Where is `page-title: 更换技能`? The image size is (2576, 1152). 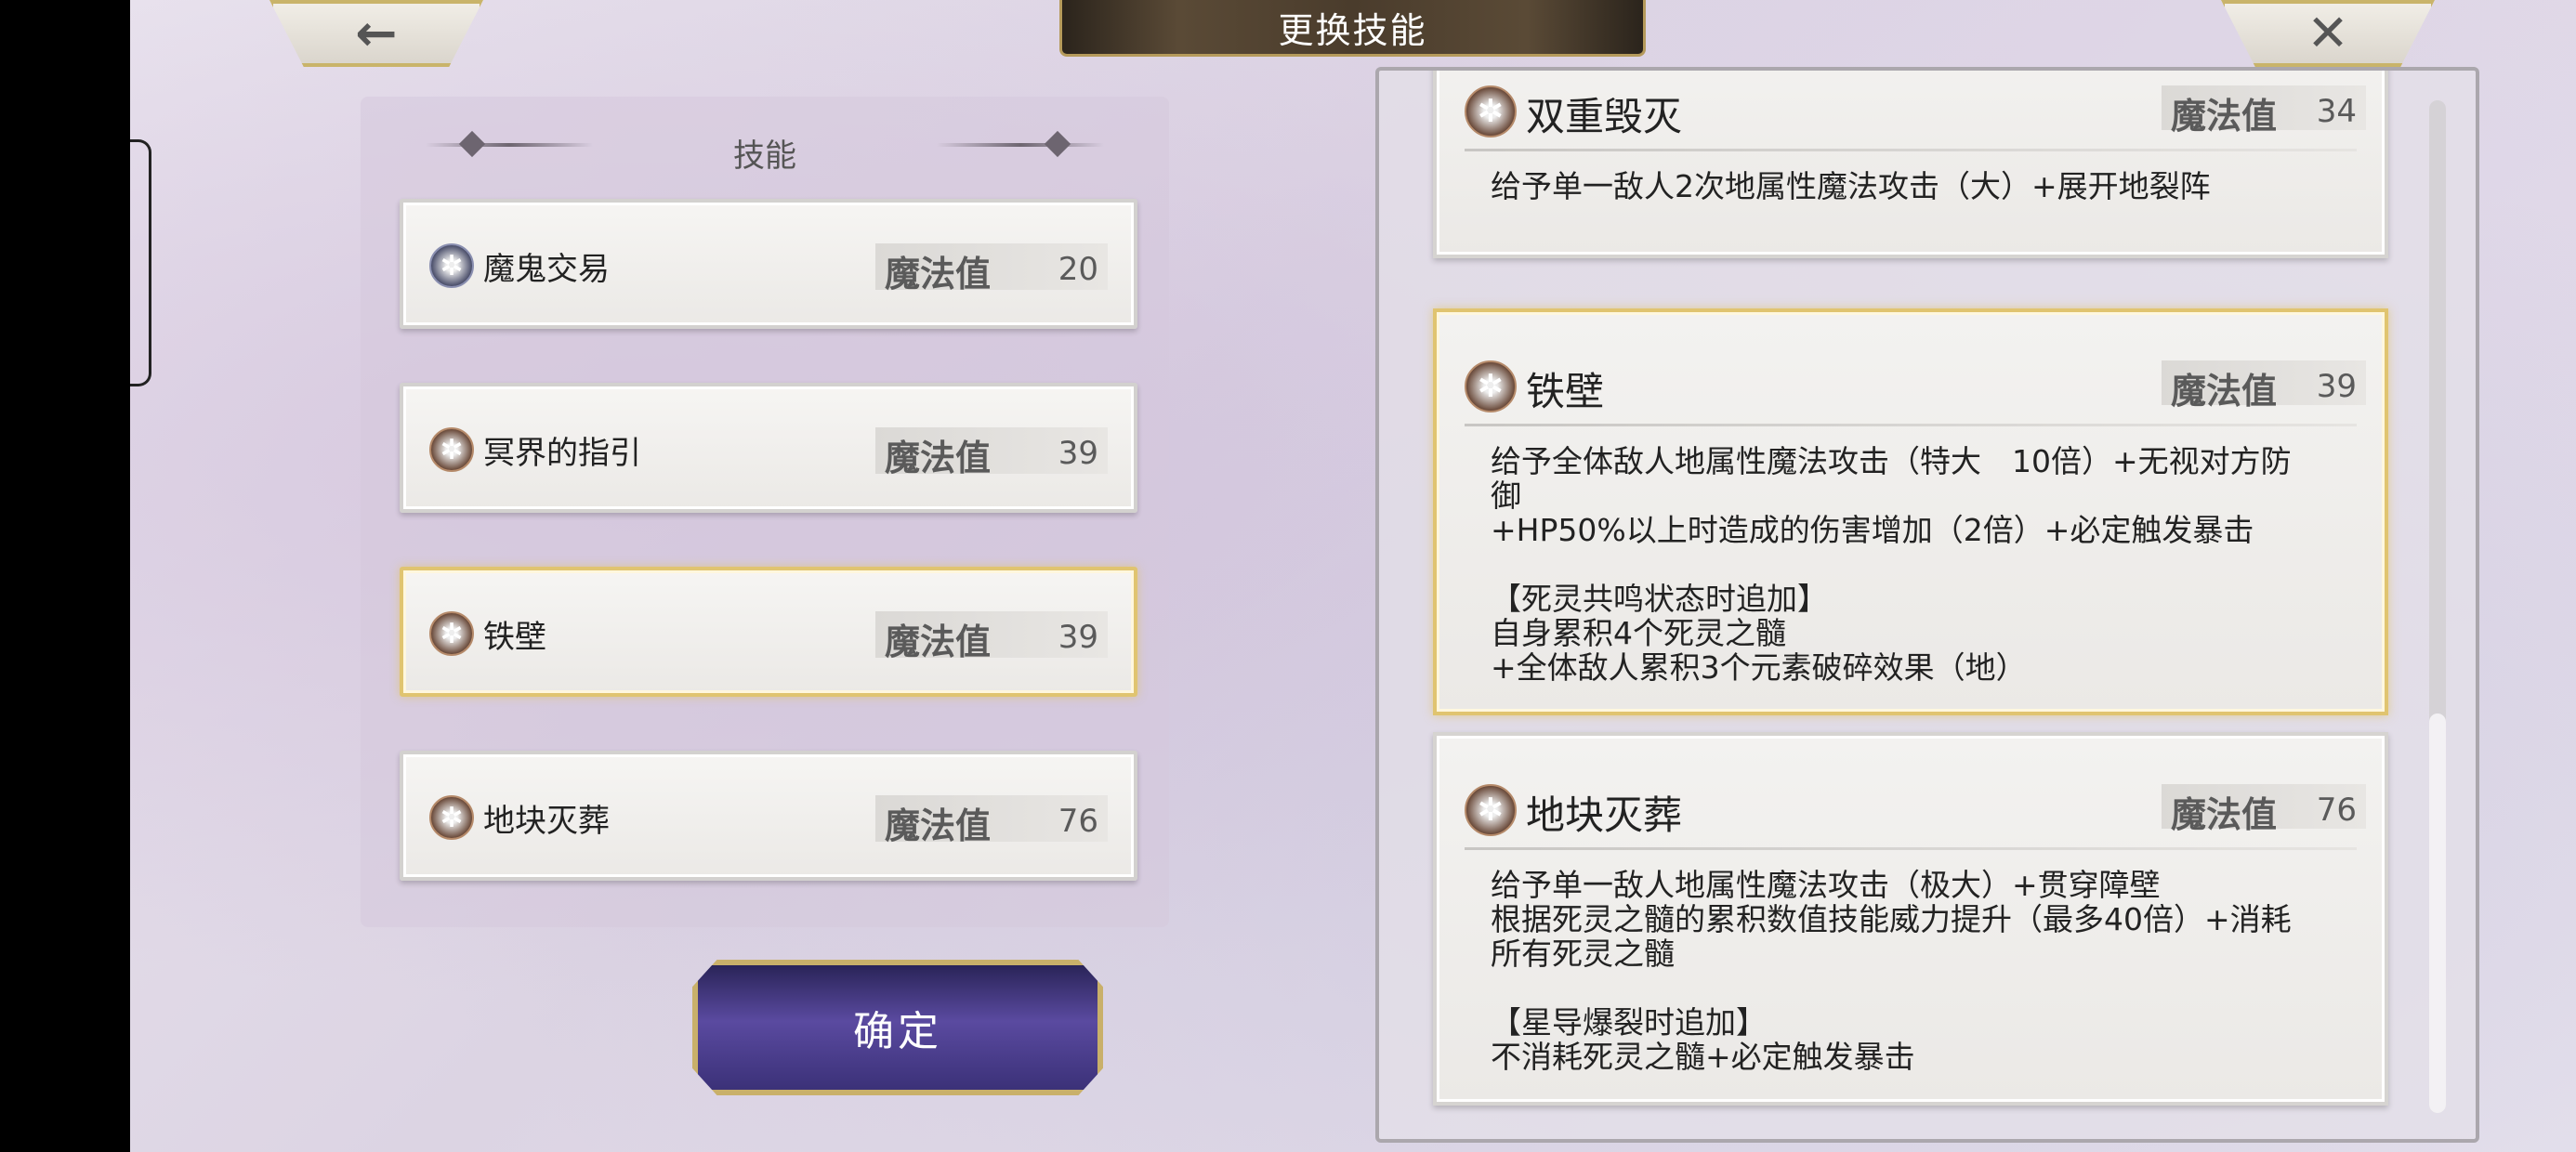
page-title: 更换技能 is located at coordinates (1352, 30).